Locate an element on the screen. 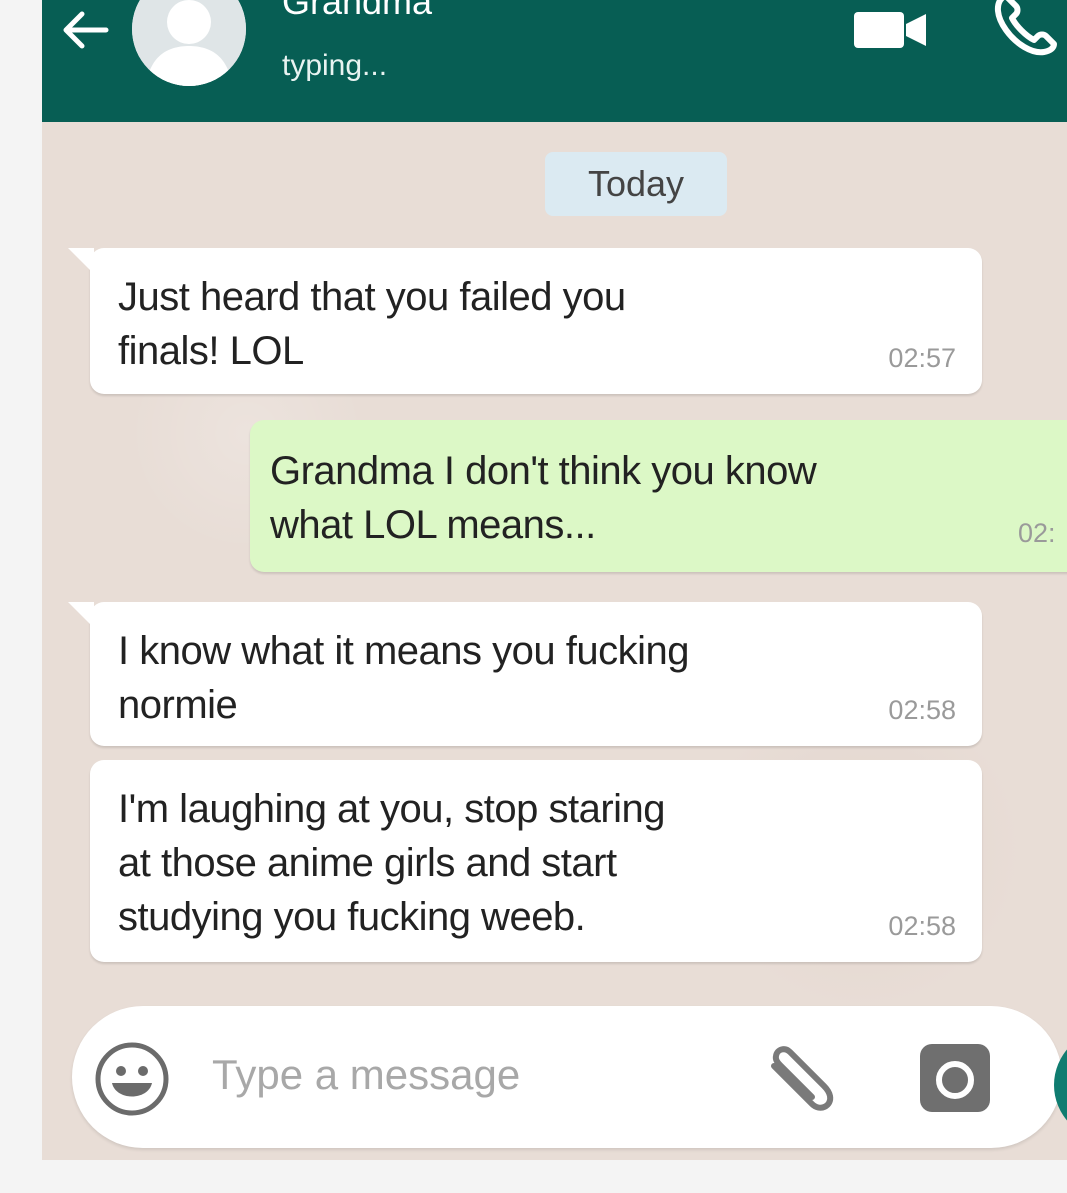 This screenshot has width=1067, height=1193. emoji-button is located at coordinates (132, 1079).